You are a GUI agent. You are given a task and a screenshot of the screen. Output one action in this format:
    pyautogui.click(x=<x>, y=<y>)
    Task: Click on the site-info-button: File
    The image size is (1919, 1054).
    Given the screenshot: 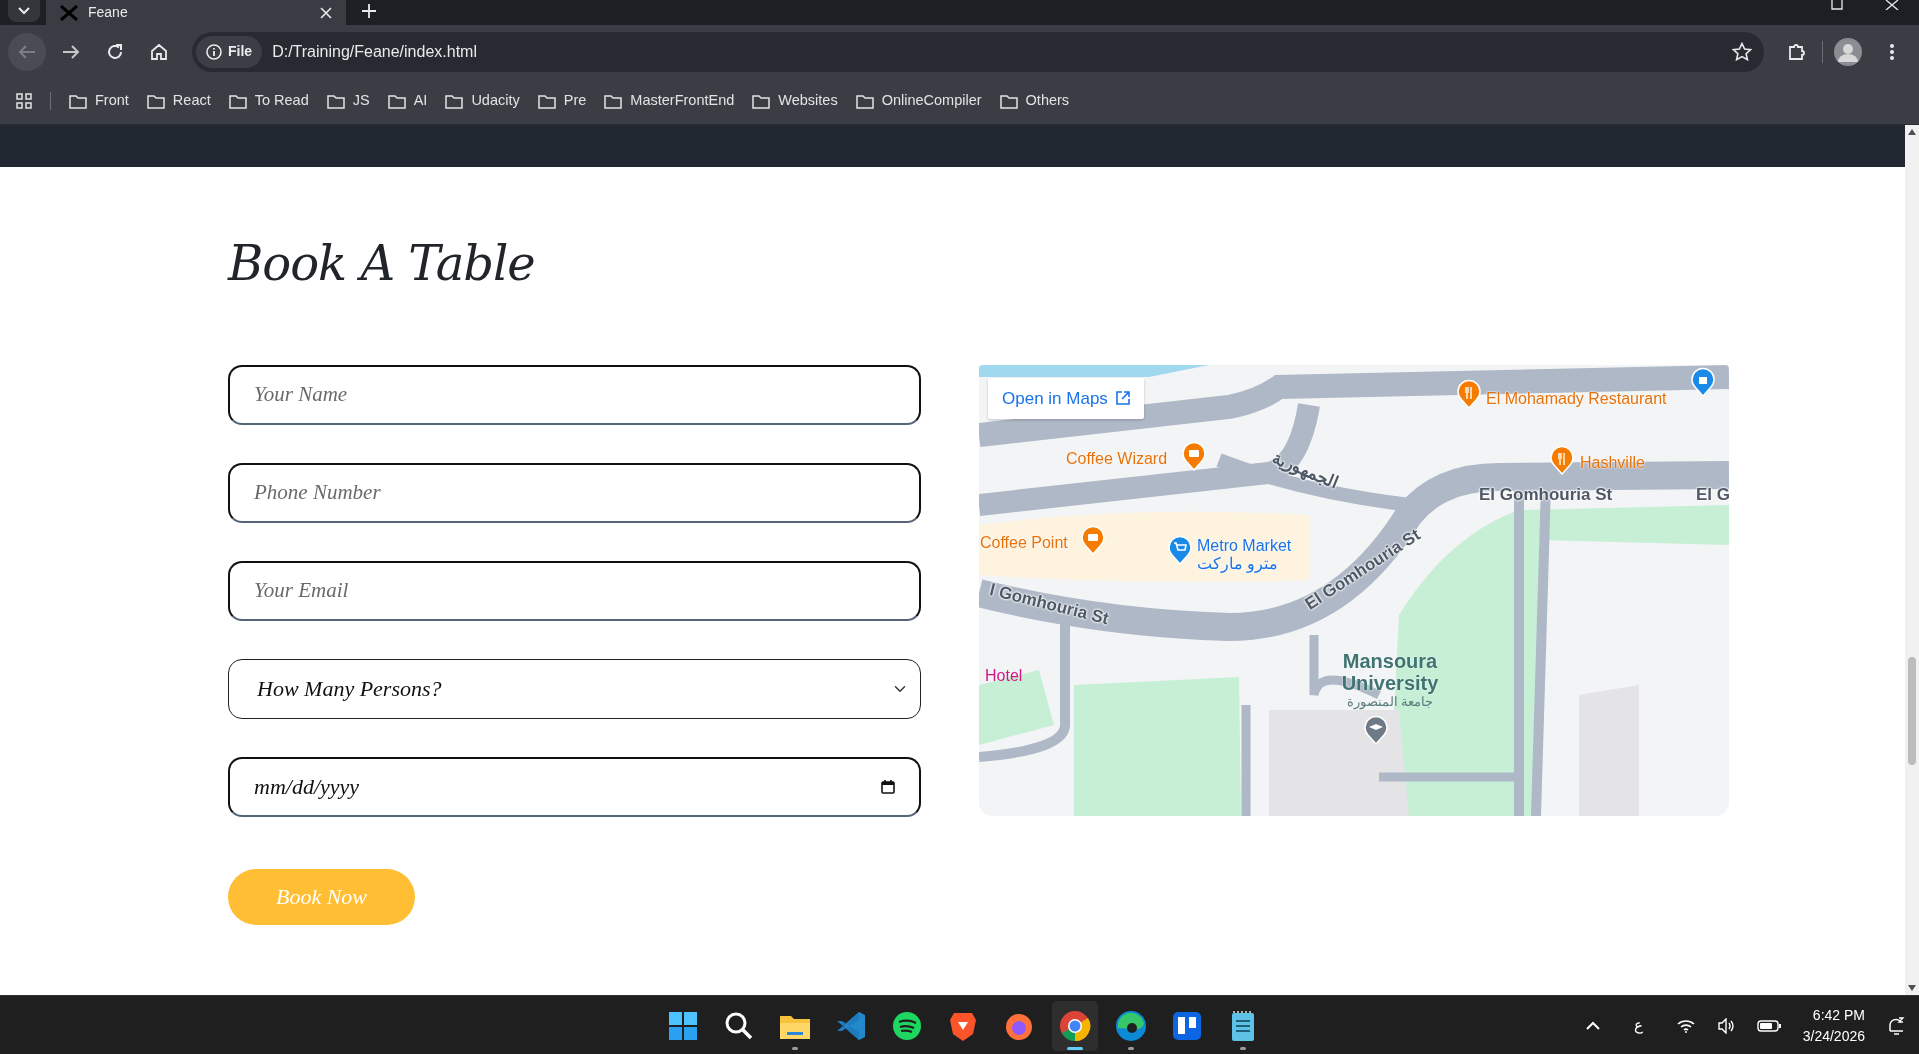 What is the action you would take?
    pyautogui.click(x=229, y=51)
    